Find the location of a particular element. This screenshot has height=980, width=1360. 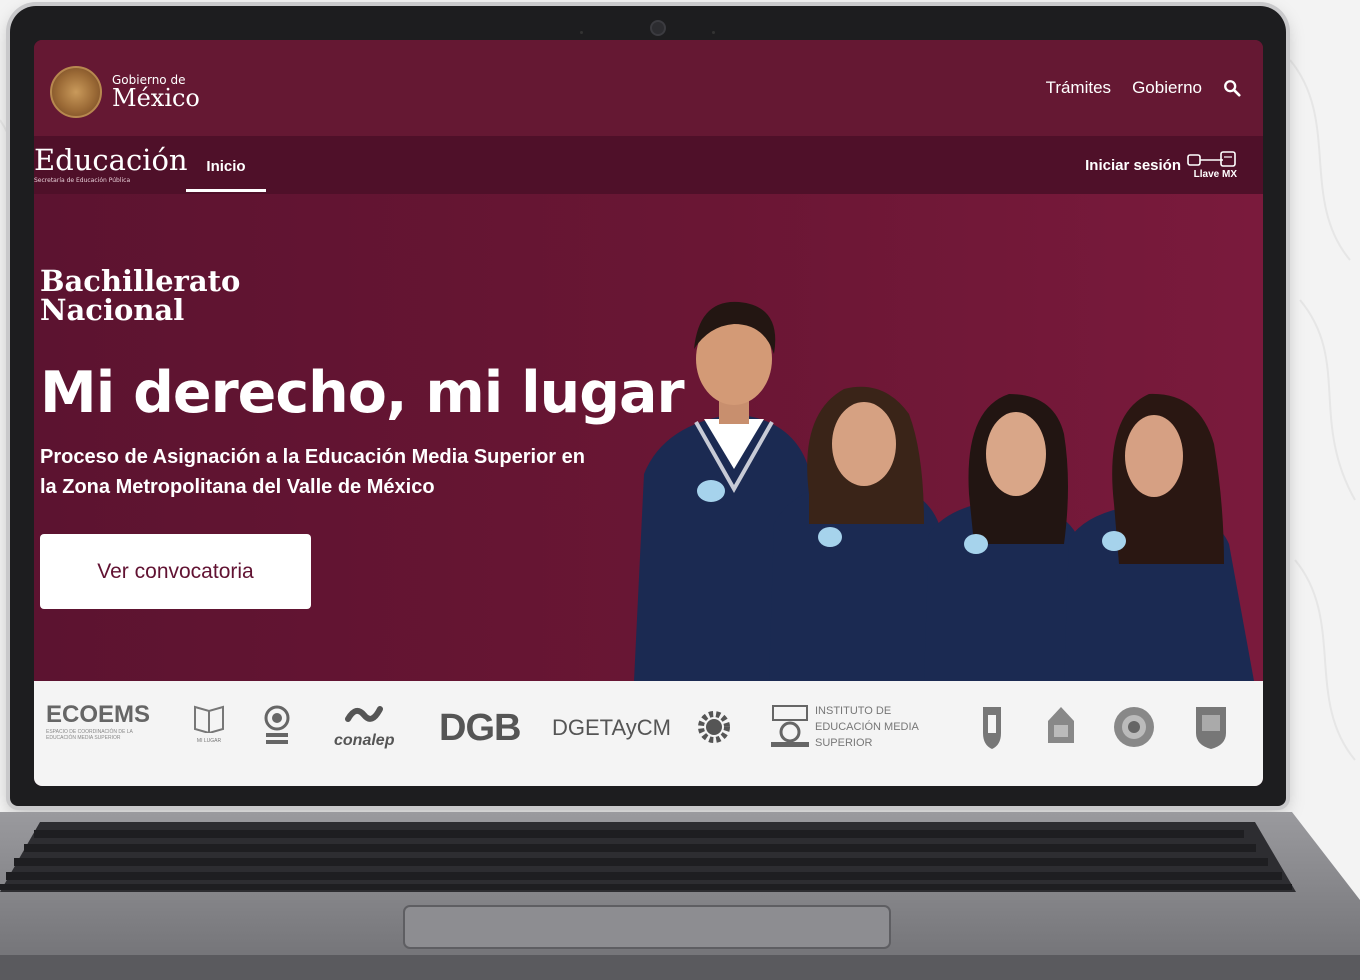

brand-title: Educación is located at coordinates (111, 160).